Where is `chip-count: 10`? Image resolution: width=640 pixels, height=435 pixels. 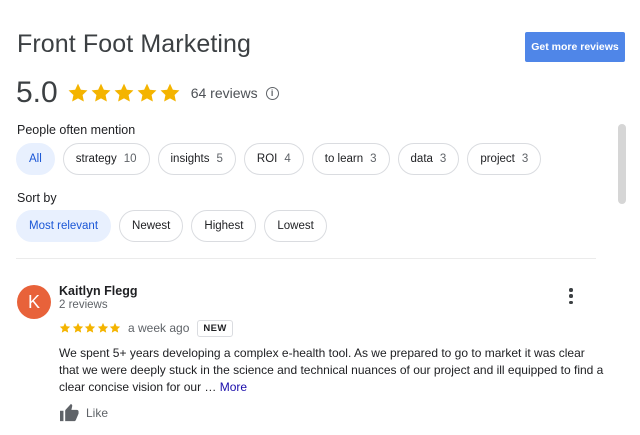 chip-count: 10 is located at coordinates (130, 159).